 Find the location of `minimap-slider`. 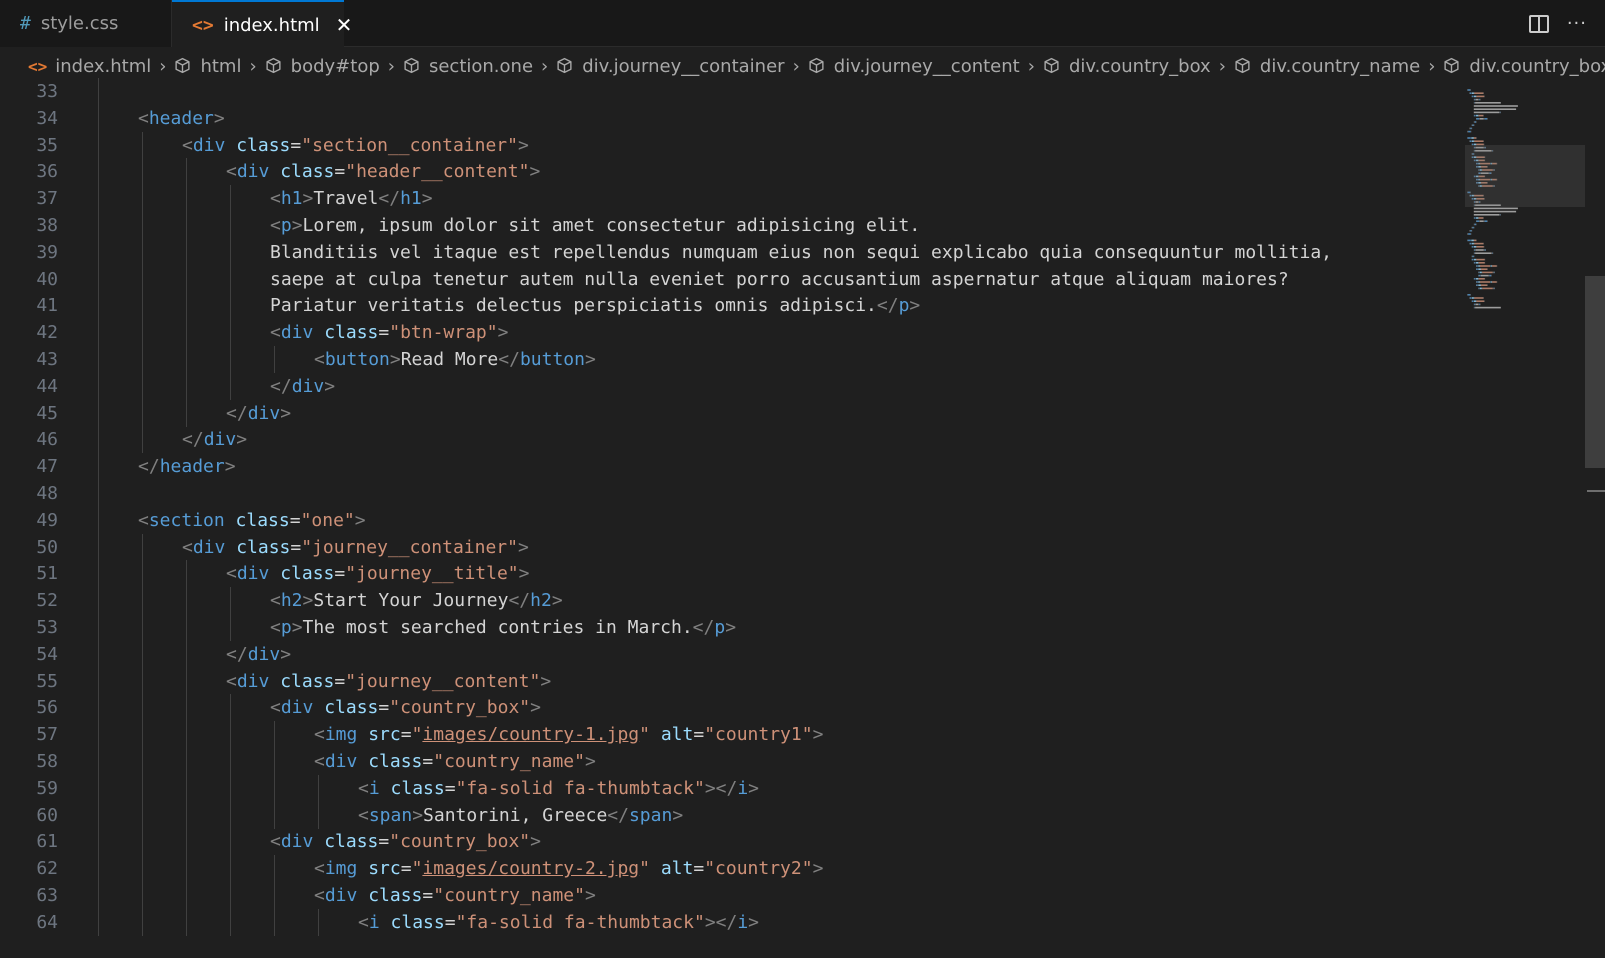

minimap-slider is located at coordinates (1525, 176).